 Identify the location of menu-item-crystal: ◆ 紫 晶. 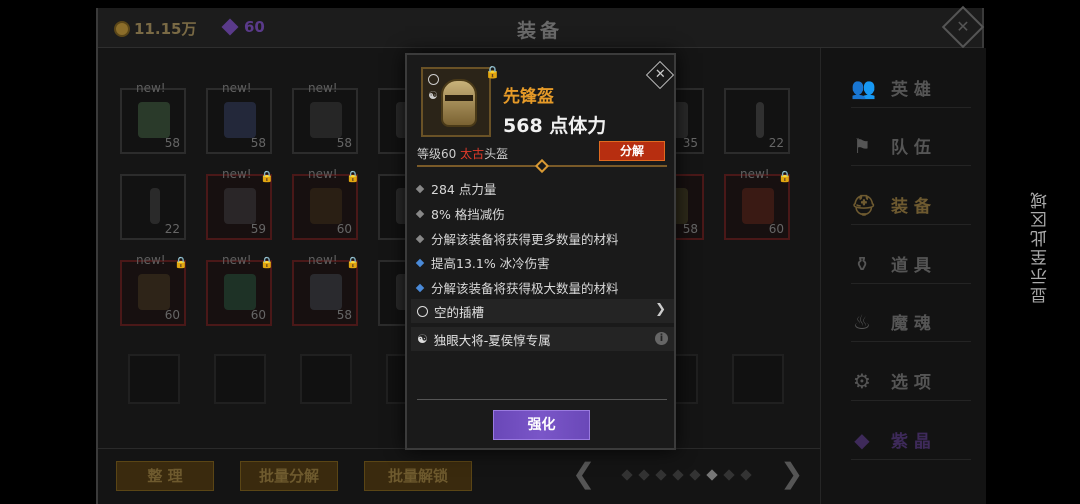
(911, 440).